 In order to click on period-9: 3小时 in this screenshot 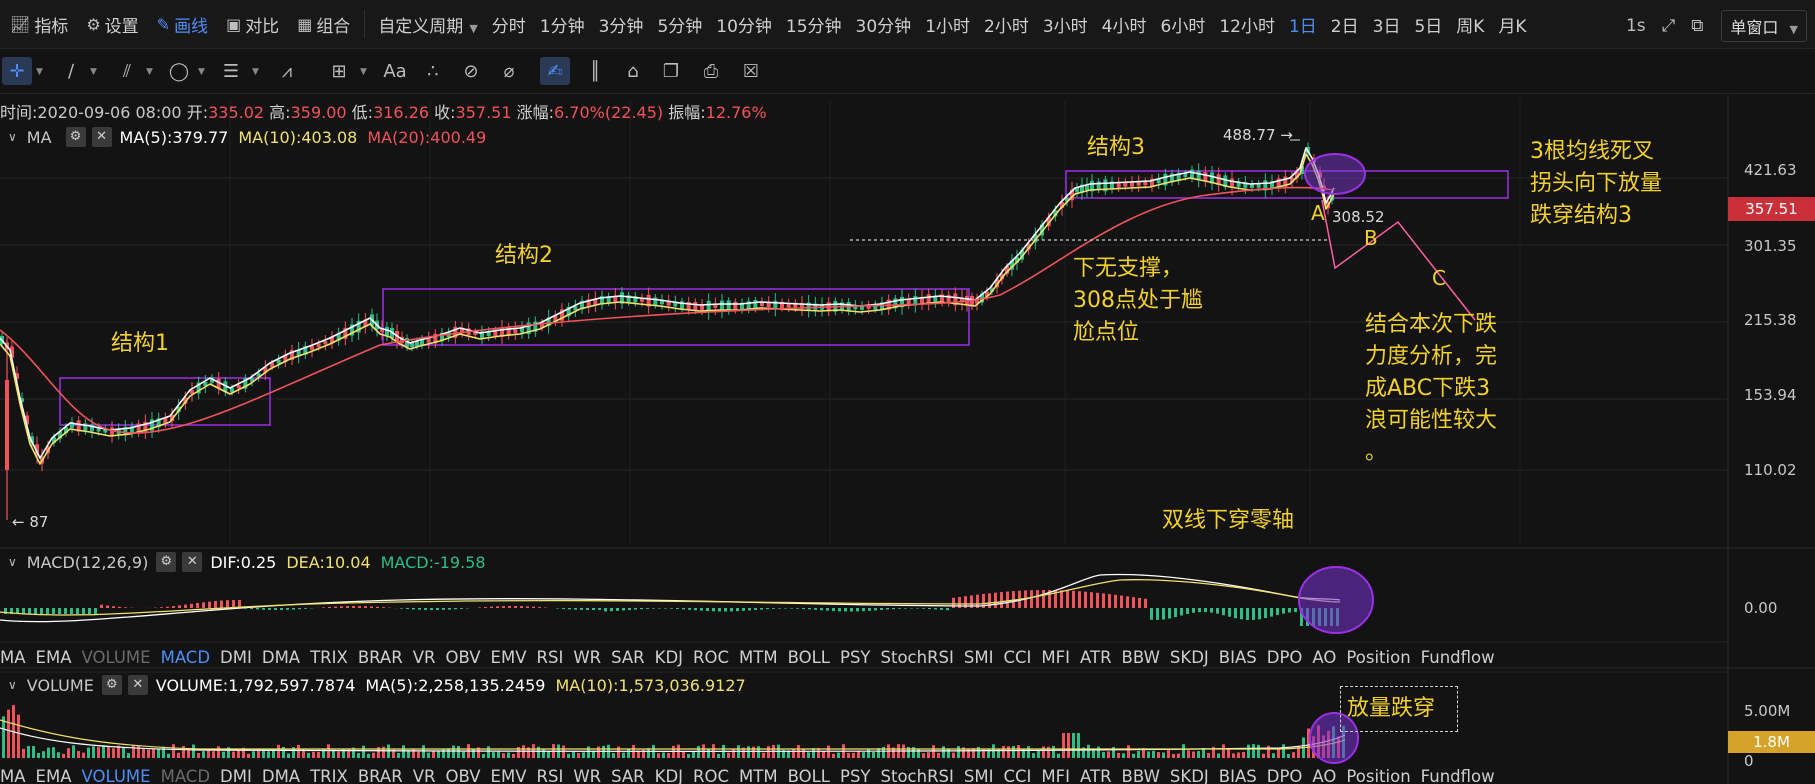, I will do `click(1065, 24)`.